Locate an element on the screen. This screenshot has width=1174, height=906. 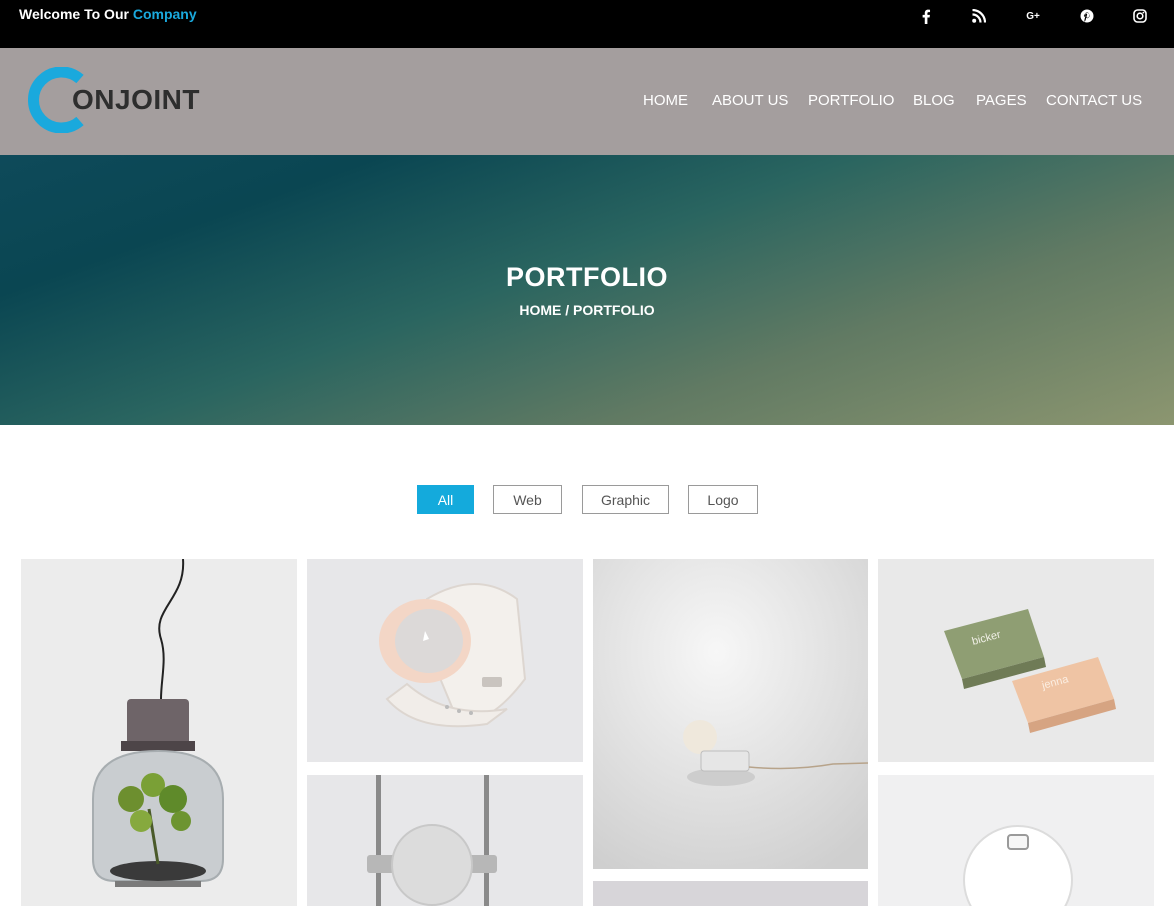
welcome-accent: Company is located at coordinates (164, 14).